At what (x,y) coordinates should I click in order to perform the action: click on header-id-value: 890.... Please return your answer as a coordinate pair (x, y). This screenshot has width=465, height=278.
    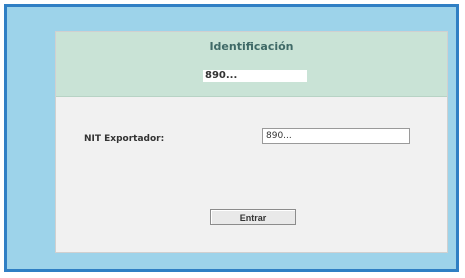
    Looking at the image, I should click on (255, 76).